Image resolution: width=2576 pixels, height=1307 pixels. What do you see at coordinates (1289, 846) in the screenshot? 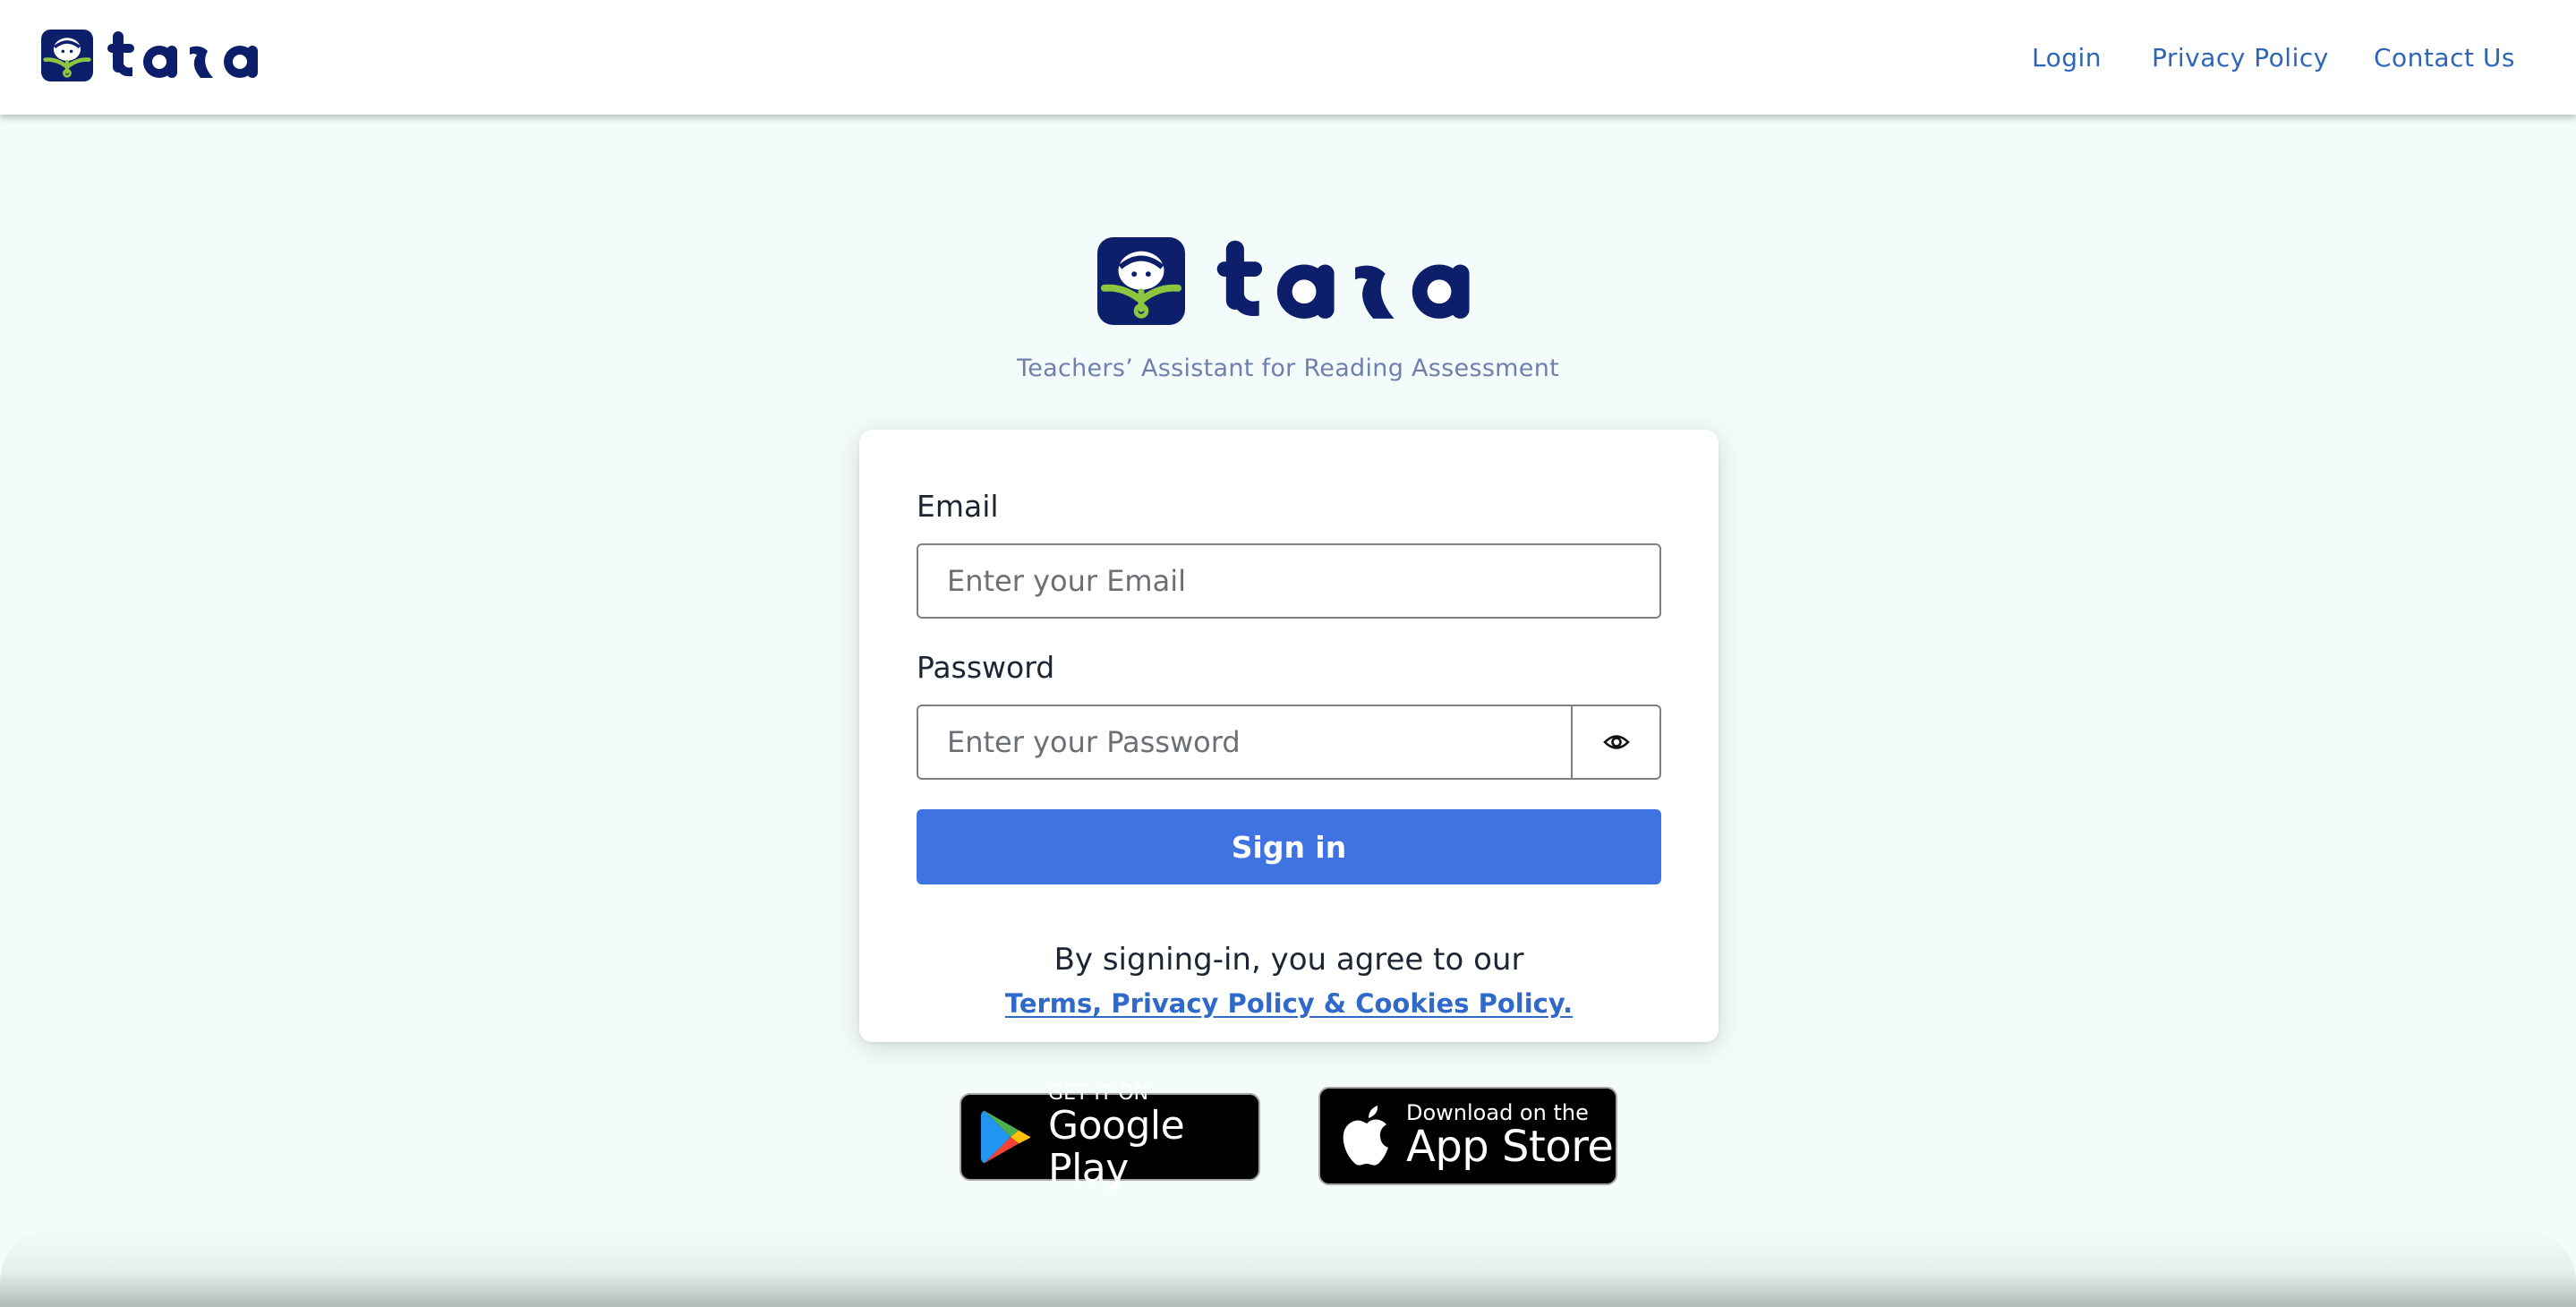
I see `sign-in-button: Sign in` at bounding box center [1289, 846].